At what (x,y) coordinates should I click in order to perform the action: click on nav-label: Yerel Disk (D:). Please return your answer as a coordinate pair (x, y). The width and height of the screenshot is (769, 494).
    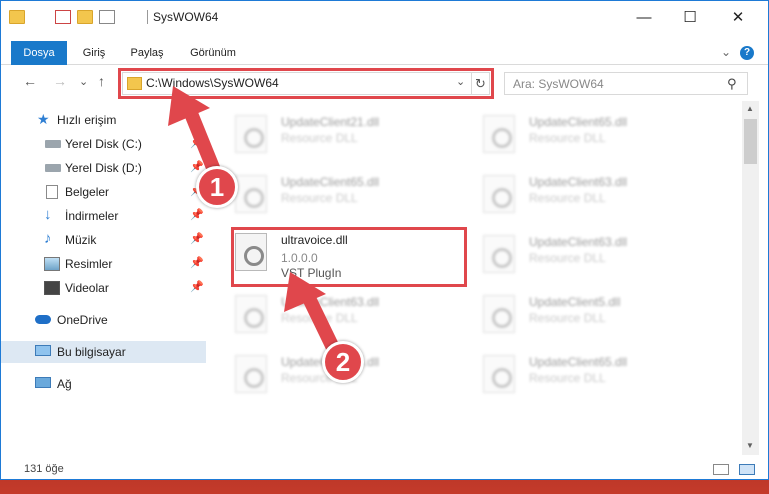
    Looking at the image, I should click on (103, 168).